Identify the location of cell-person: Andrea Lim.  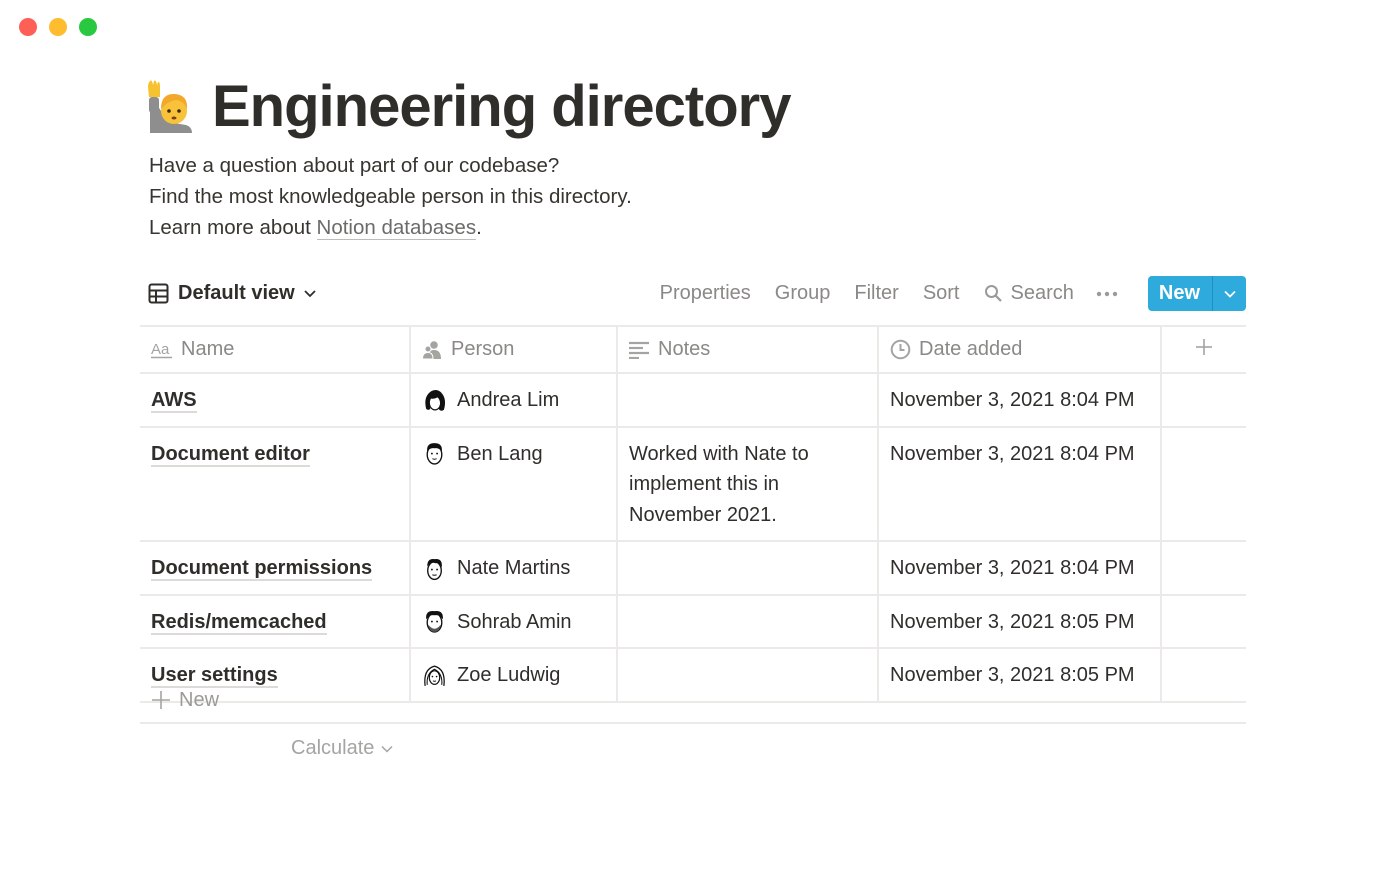
(513, 400).